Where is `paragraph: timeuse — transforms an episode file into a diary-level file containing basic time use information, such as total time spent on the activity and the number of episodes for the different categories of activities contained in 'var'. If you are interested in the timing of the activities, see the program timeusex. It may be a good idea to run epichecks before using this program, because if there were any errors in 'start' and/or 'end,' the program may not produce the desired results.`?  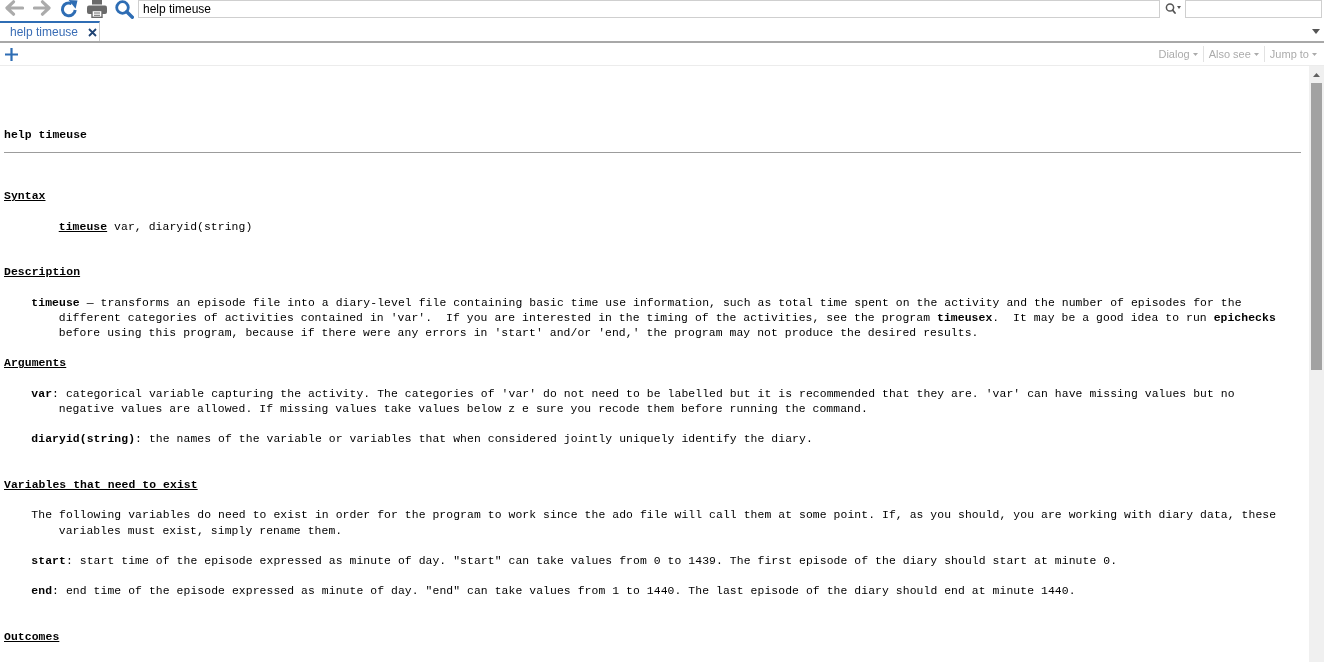 paragraph: timeuse — transforms an episode file into a diary-level file containing basic time use information, such as total time spent on the activity and the number of episodes for the different categories of activities contained in 'var'. If you are interested in the timing of the activities, see the program timeusex. It may be a good idea to run epichecks before using this program, because if there were any errors in 'start' and/or 'end,' the program may not produce the desired results. is located at coordinates (654, 318).